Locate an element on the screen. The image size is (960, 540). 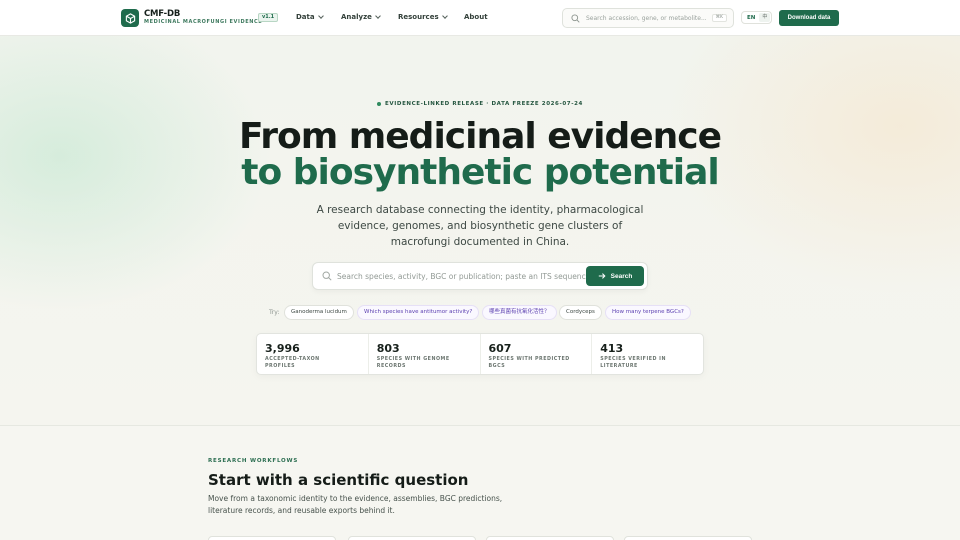
stat-label: SPECIES VERIFIED IN LITERATURE is located at coordinates (633, 363).